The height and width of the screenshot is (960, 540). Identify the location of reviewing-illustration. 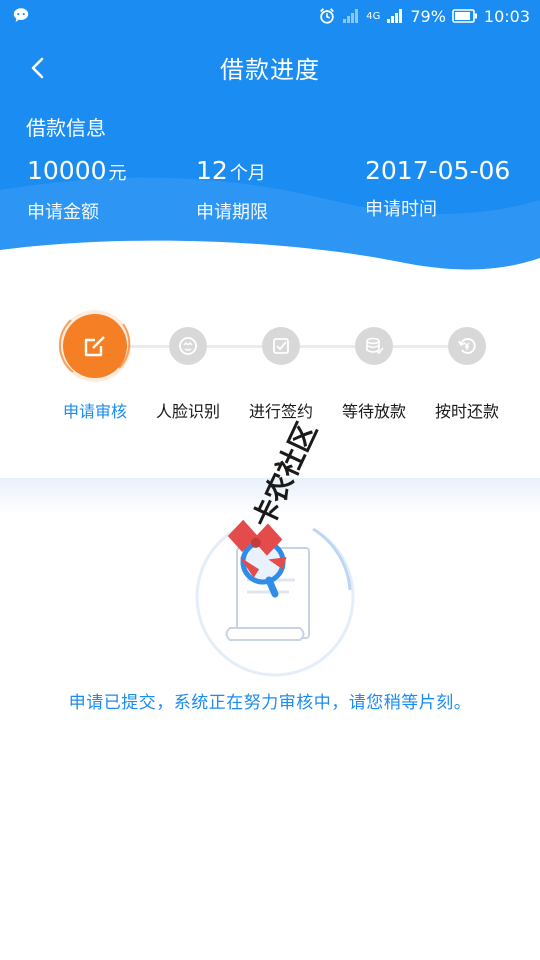
(275, 600).